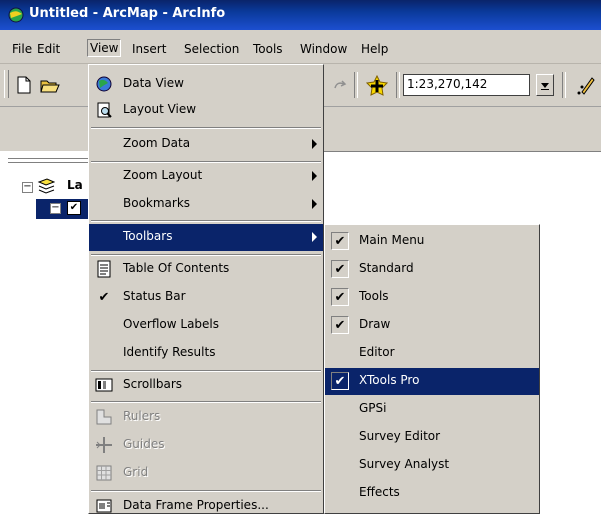  I want to click on toolbar-item-survey-analyst: Survey Analyst, so click(432, 465).